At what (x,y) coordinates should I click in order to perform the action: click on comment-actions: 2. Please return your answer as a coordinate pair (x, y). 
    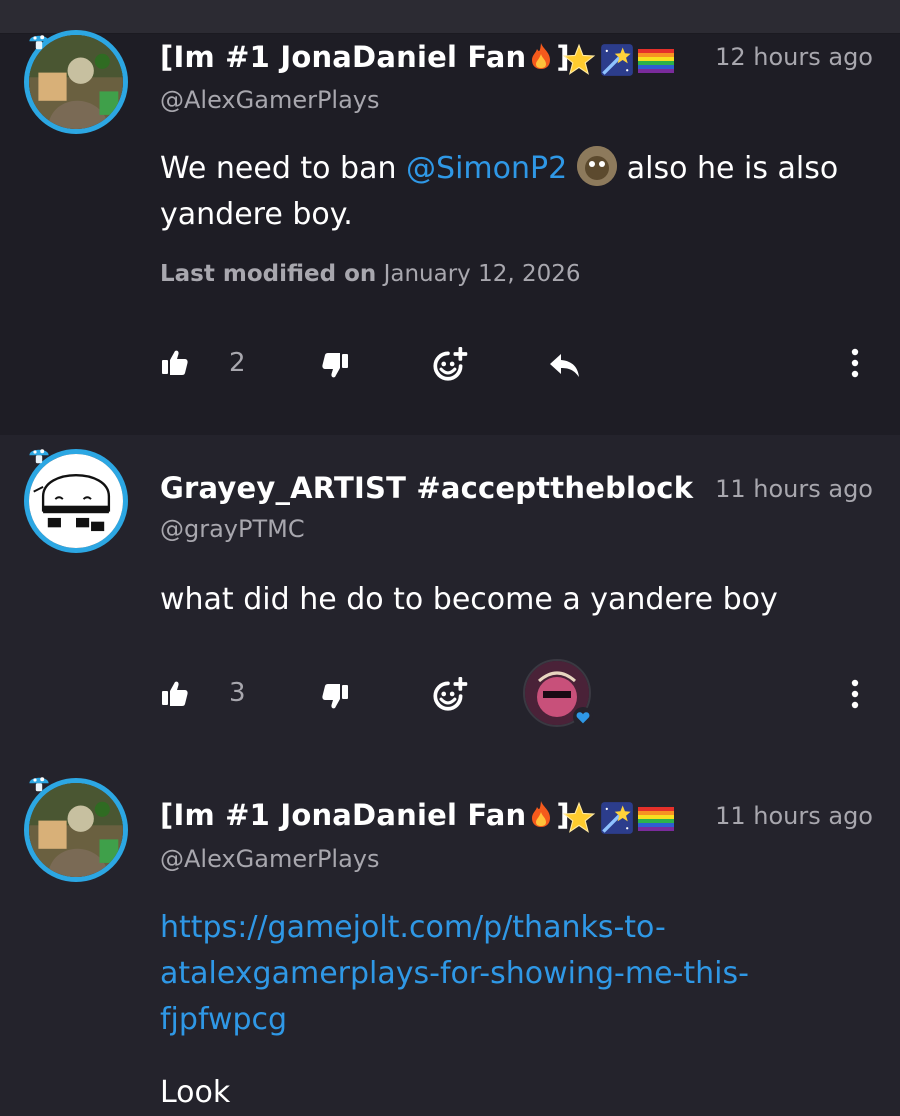
    Looking at the image, I should click on (450, 364).